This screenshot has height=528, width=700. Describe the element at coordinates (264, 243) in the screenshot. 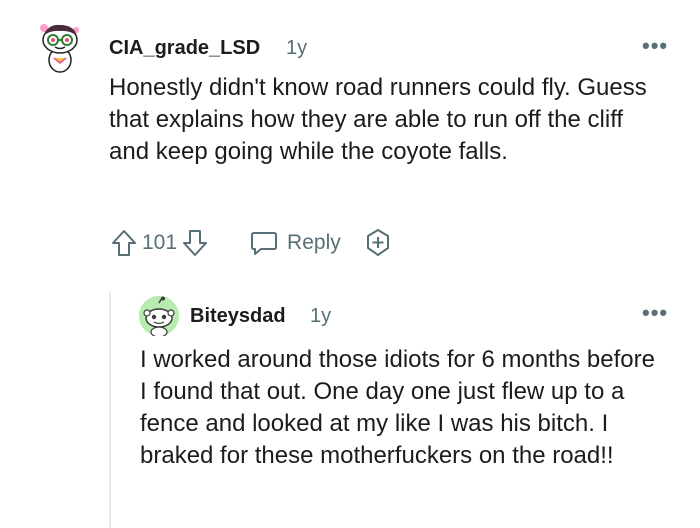

I see `reply-bubble-icon` at that location.